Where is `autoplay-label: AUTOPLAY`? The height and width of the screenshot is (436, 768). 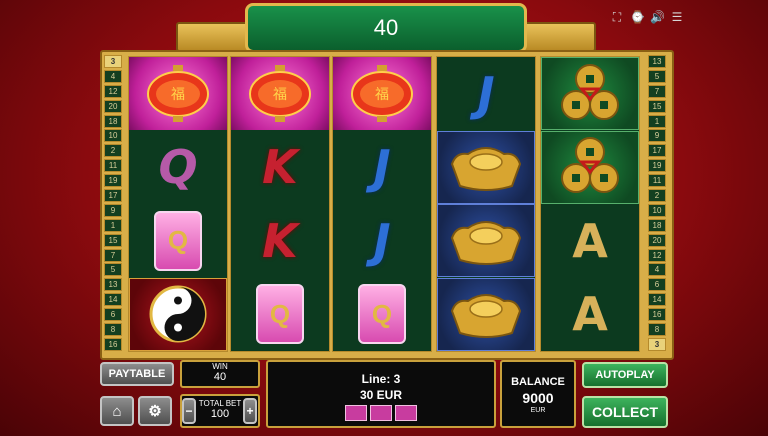 autoplay-label: AUTOPLAY is located at coordinates (625, 375).